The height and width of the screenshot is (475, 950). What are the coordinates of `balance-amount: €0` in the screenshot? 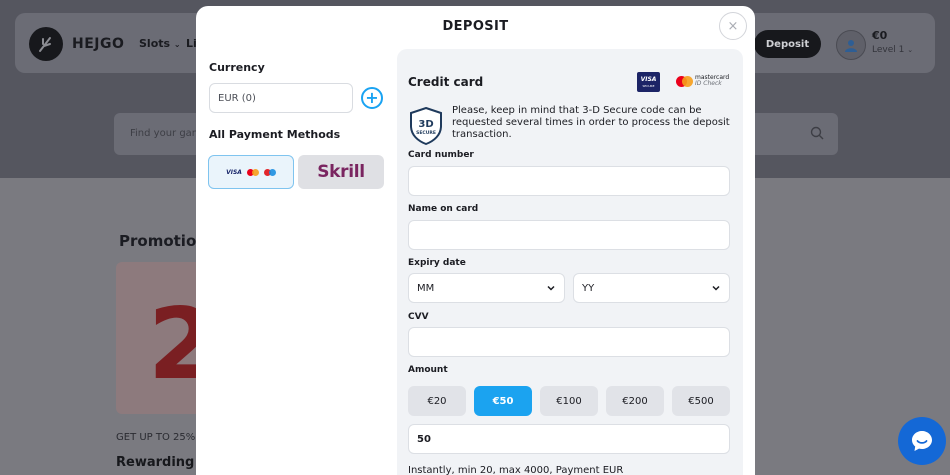 It's located at (880, 35).